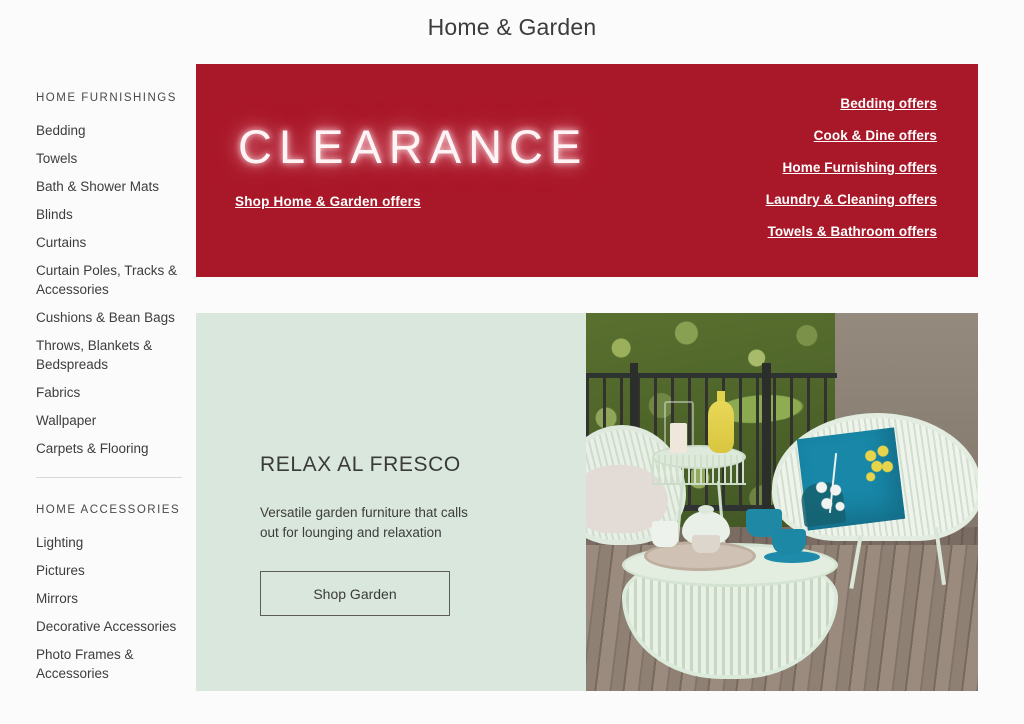  I want to click on sidebar-item-decorative-accessories: Decorative Accessories, so click(110, 626).